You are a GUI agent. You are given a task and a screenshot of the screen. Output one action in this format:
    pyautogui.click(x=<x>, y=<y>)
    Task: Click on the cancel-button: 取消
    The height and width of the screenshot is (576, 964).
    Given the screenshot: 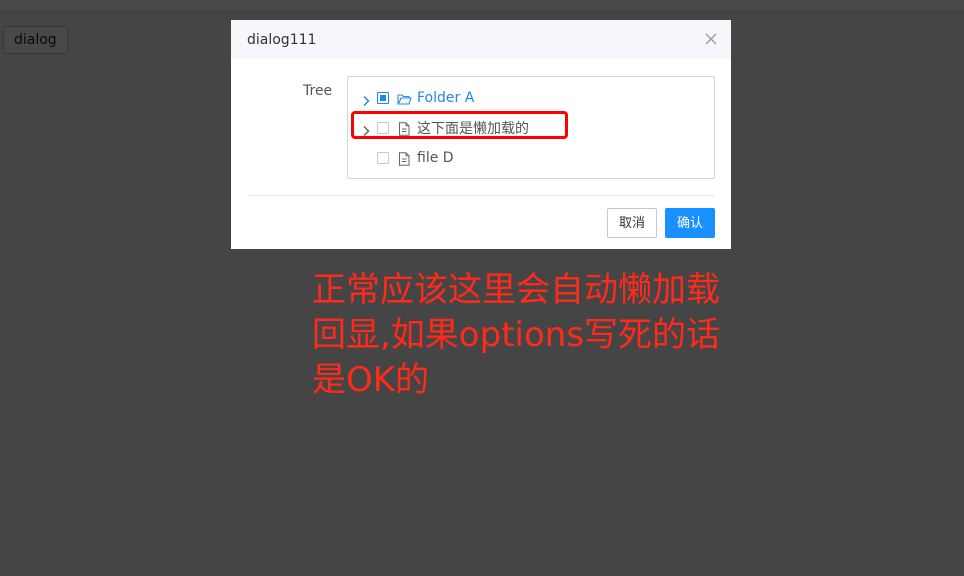 What is the action you would take?
    pyautogui.click(x=632, y=223)
    